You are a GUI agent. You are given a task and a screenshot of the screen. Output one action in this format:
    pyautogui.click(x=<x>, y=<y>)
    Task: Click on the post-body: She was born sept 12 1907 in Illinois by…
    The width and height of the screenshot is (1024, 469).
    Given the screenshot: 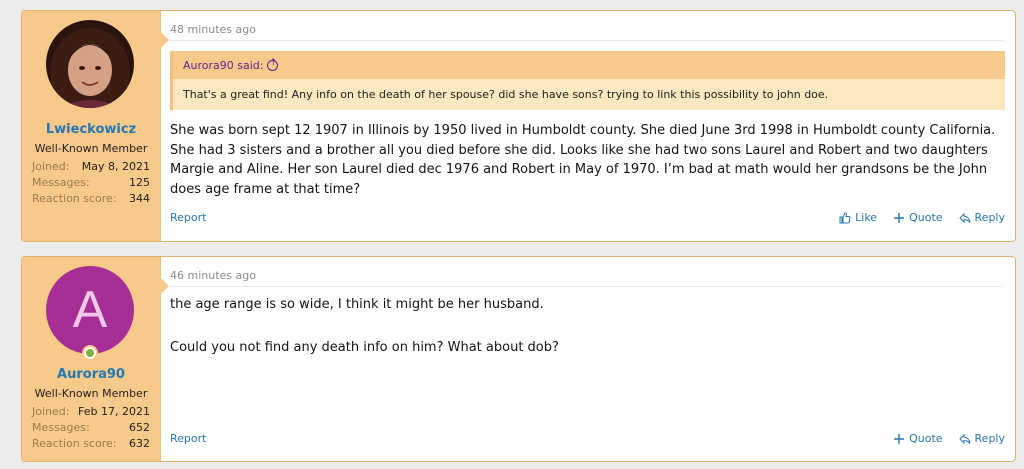 What is the action you would take?
    pyautogui.click(x=583, y=160)
    